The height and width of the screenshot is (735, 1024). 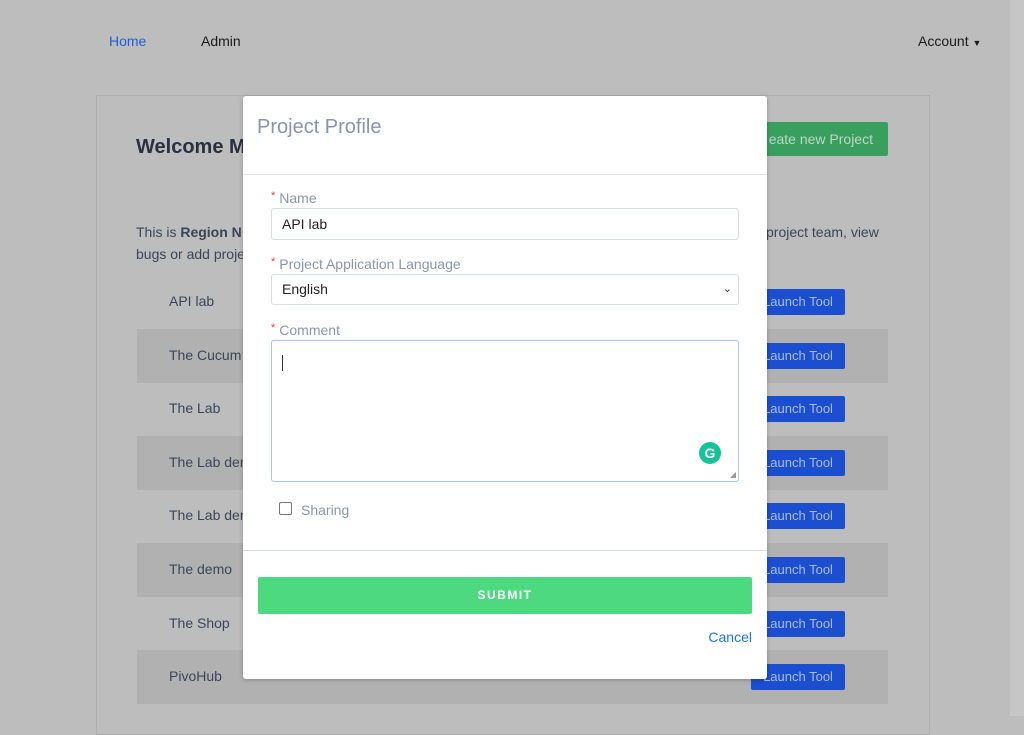 I want to click on cancel-link: Cancel, so click(x=730, y=637).